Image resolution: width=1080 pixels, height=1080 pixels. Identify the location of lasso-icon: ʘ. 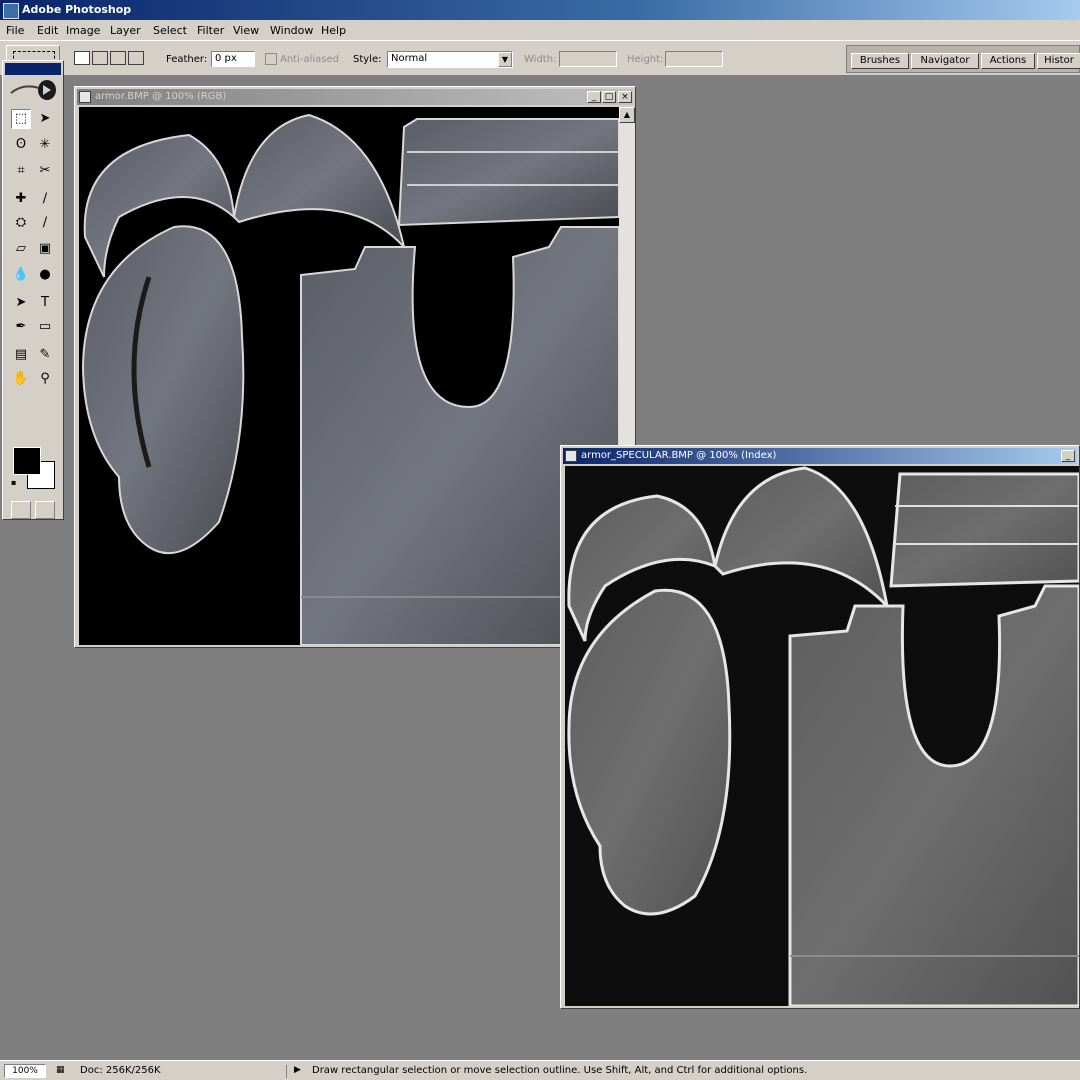
(21, 145).